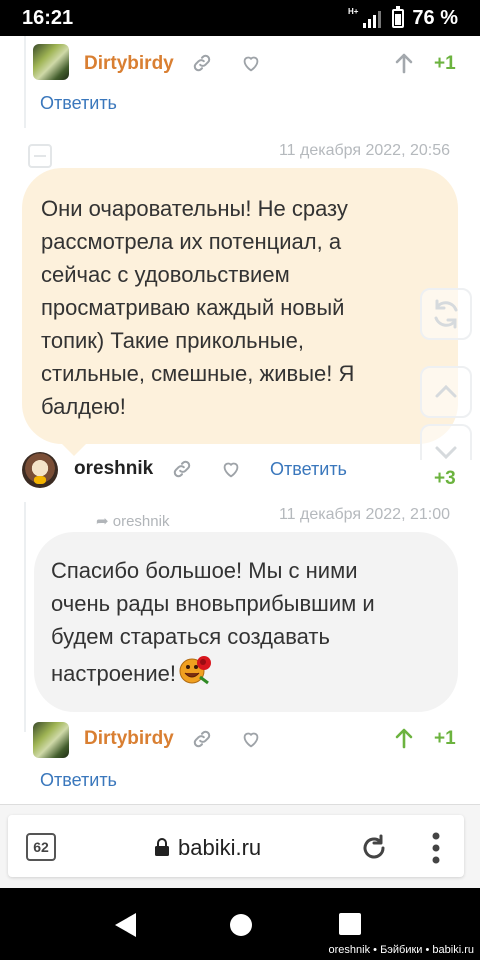  I want to click on url-text: babiki.ru, so click(219, 848).